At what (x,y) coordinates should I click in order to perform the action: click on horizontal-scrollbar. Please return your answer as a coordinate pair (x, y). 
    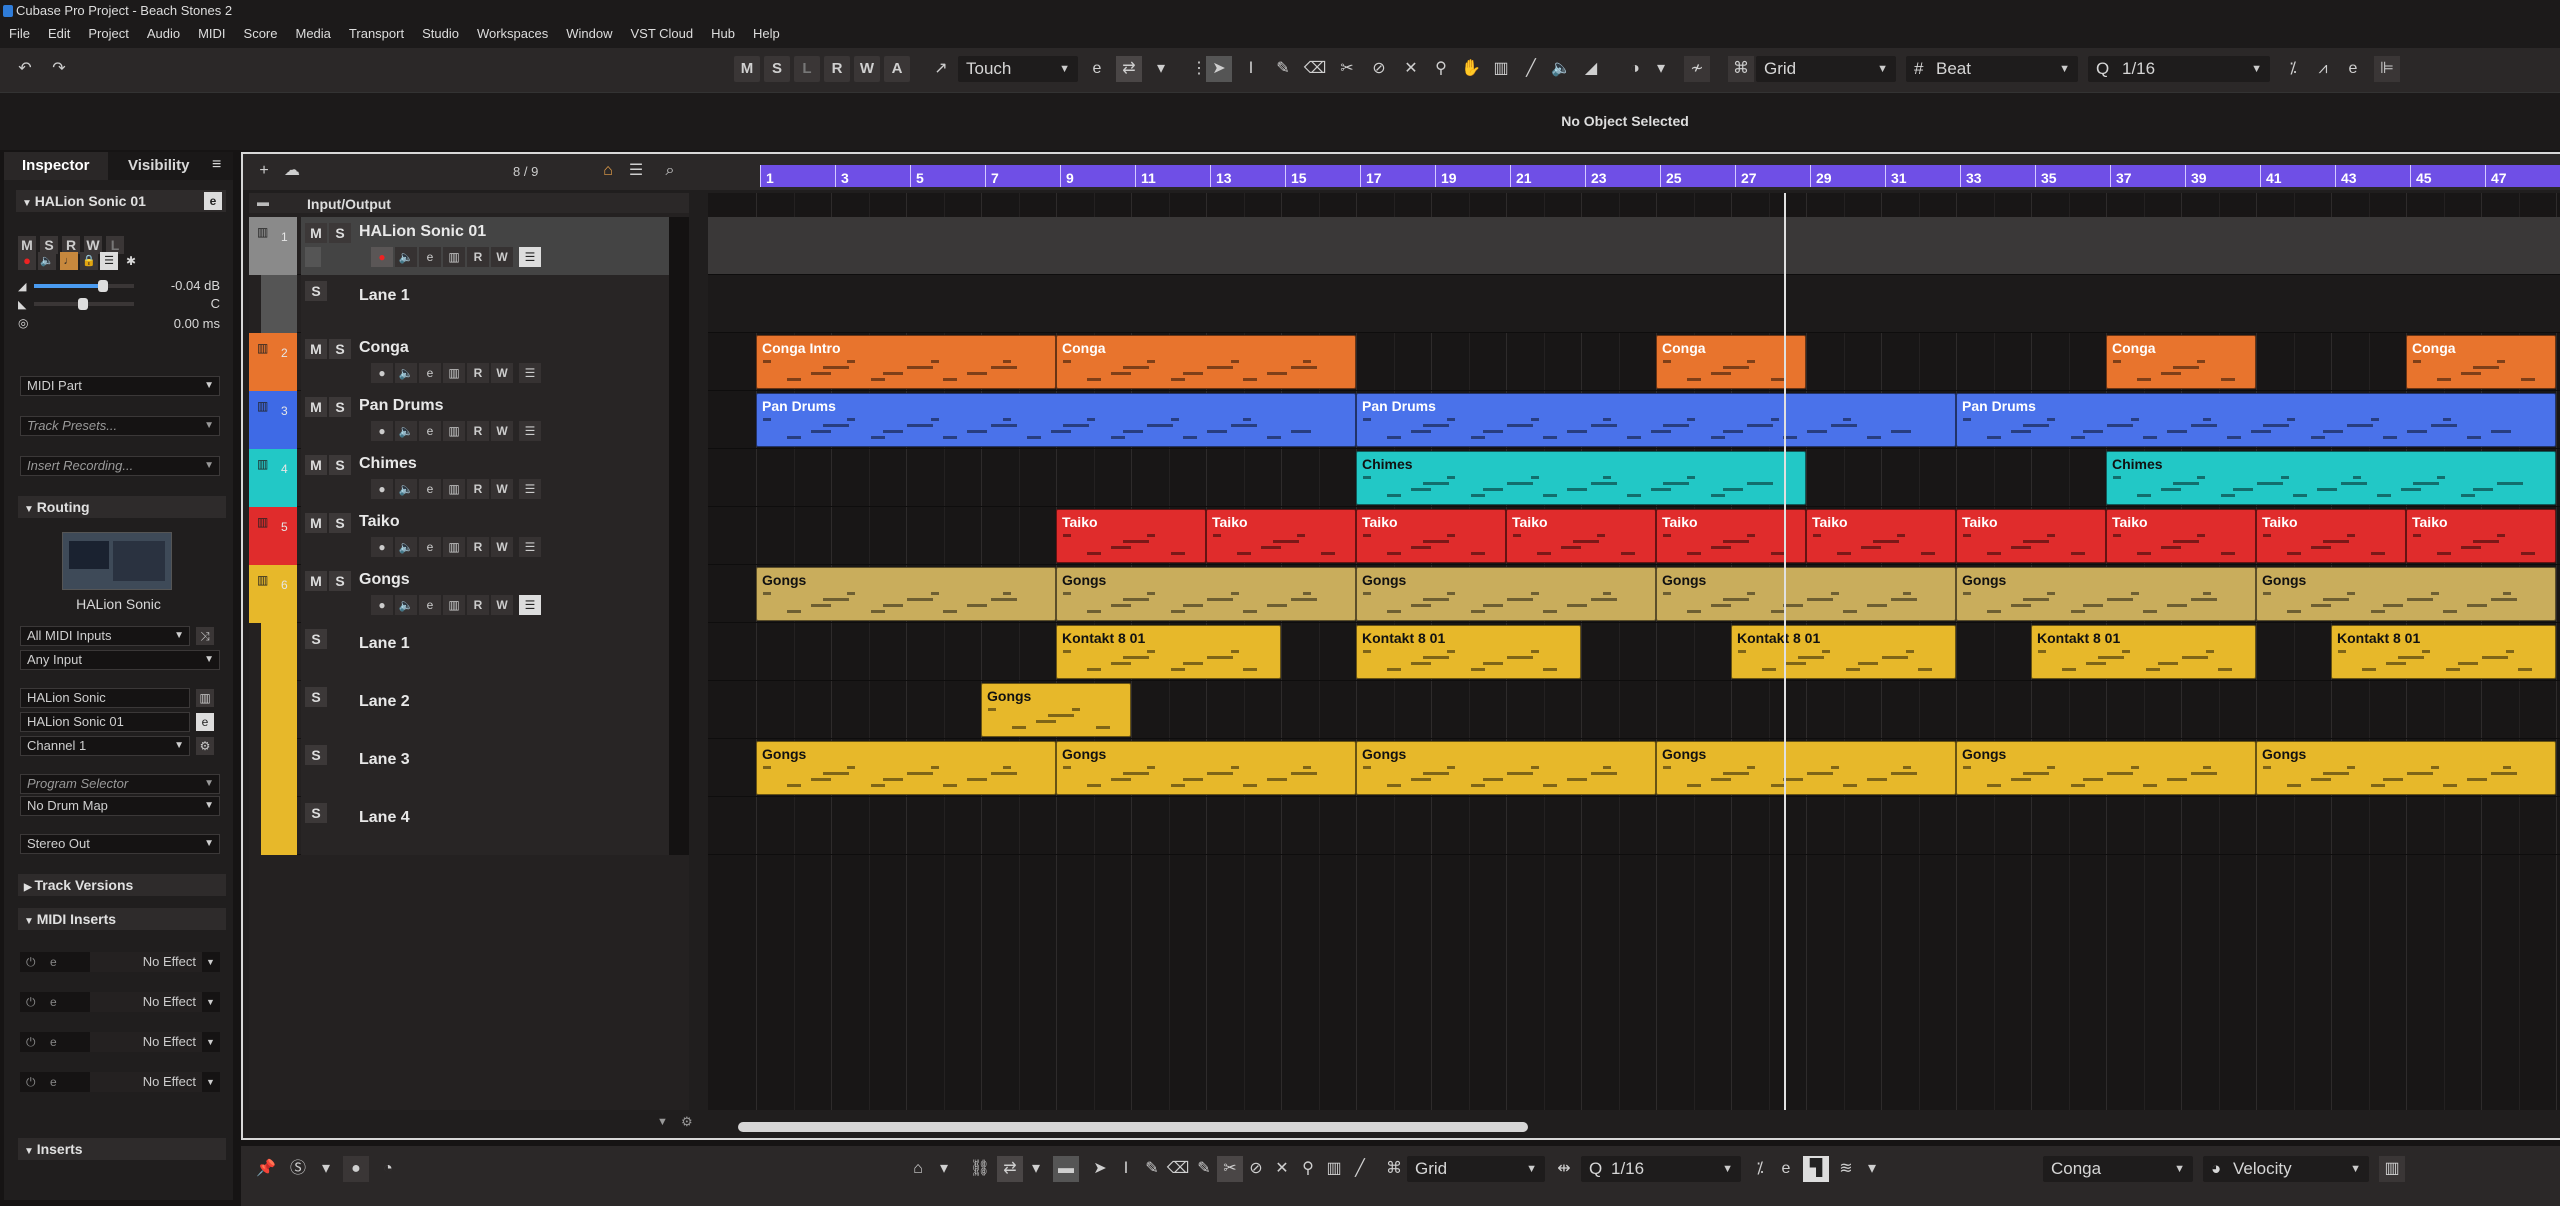
    Looking at the image, I should click on (1133, 1127).